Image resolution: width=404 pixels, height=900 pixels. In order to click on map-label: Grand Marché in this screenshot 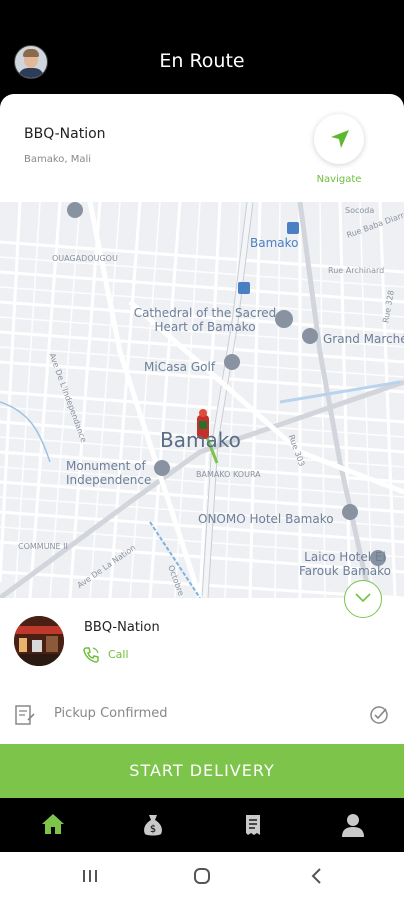, I will do `click(363, 339)`.